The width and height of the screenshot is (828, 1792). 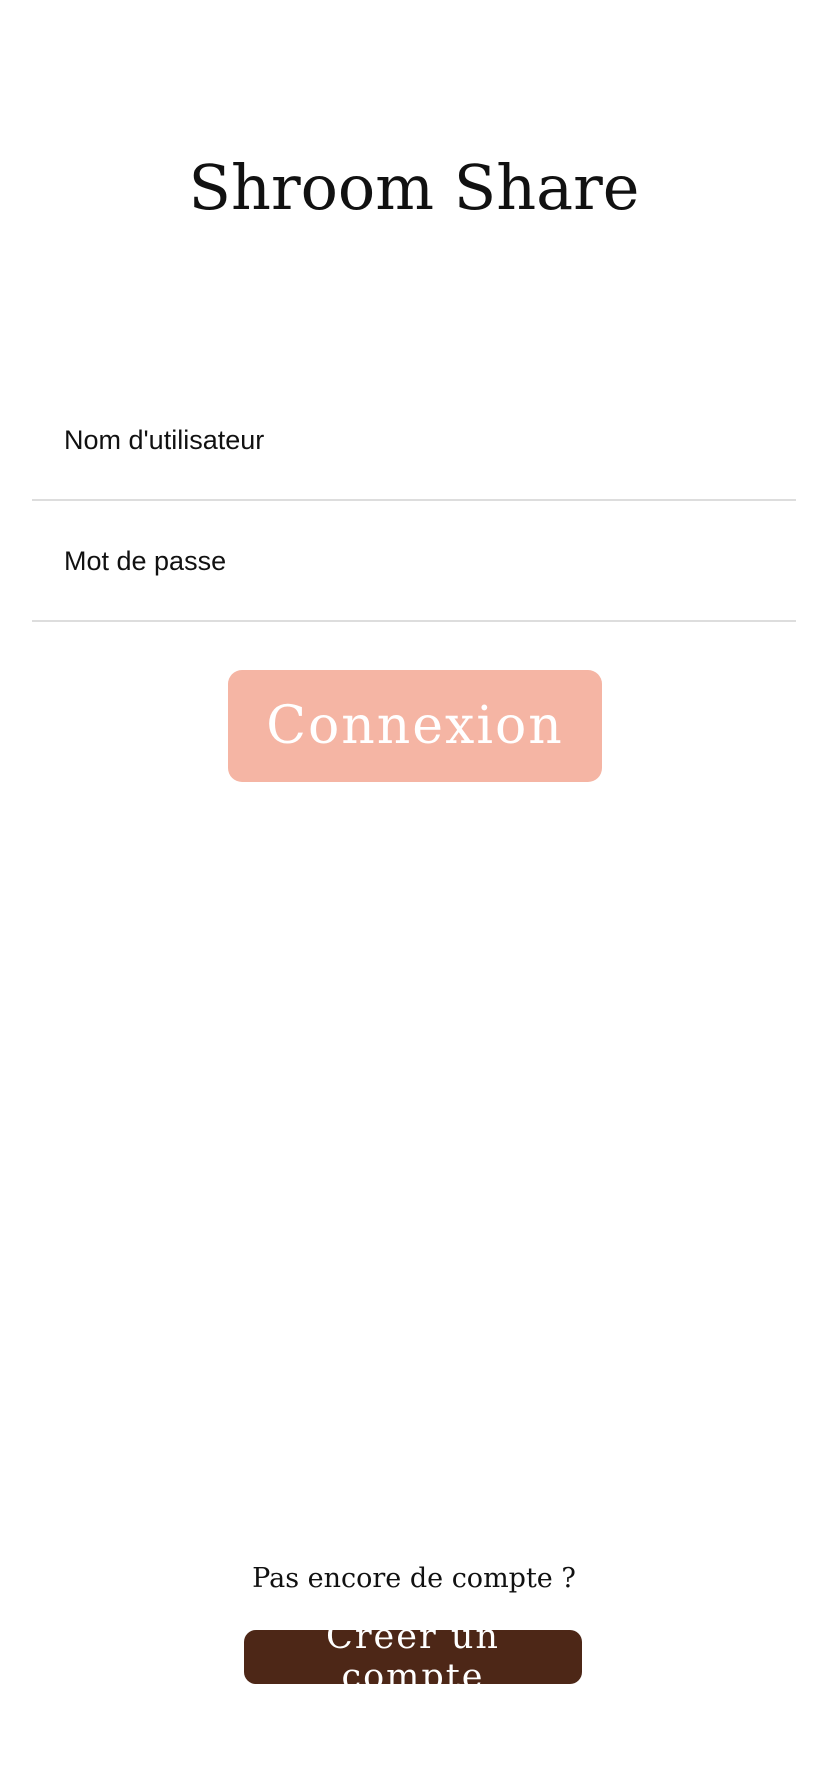 What do you see at coordinates (415, 726) in the screenshot?
I see `login-button: Connexion` at bounding box center [415, 726].